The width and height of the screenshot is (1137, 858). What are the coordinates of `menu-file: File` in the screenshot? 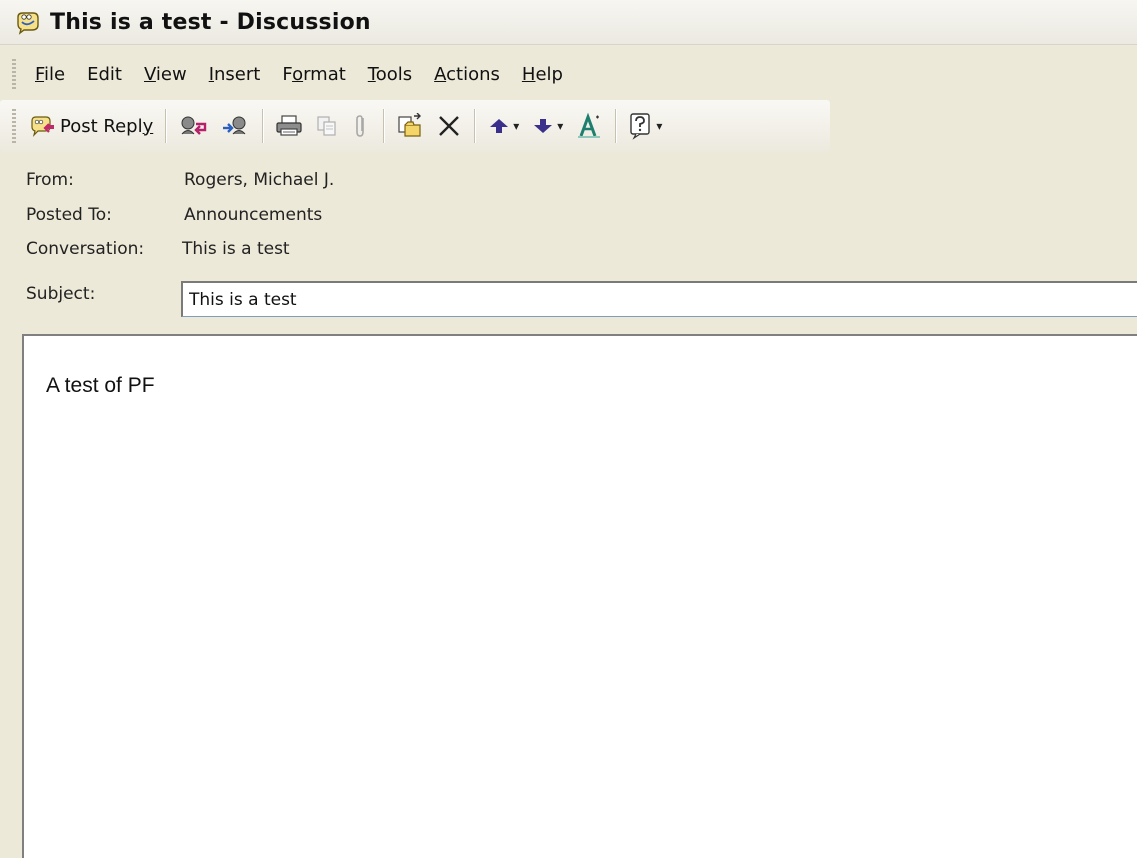 It's located at (50, 74).